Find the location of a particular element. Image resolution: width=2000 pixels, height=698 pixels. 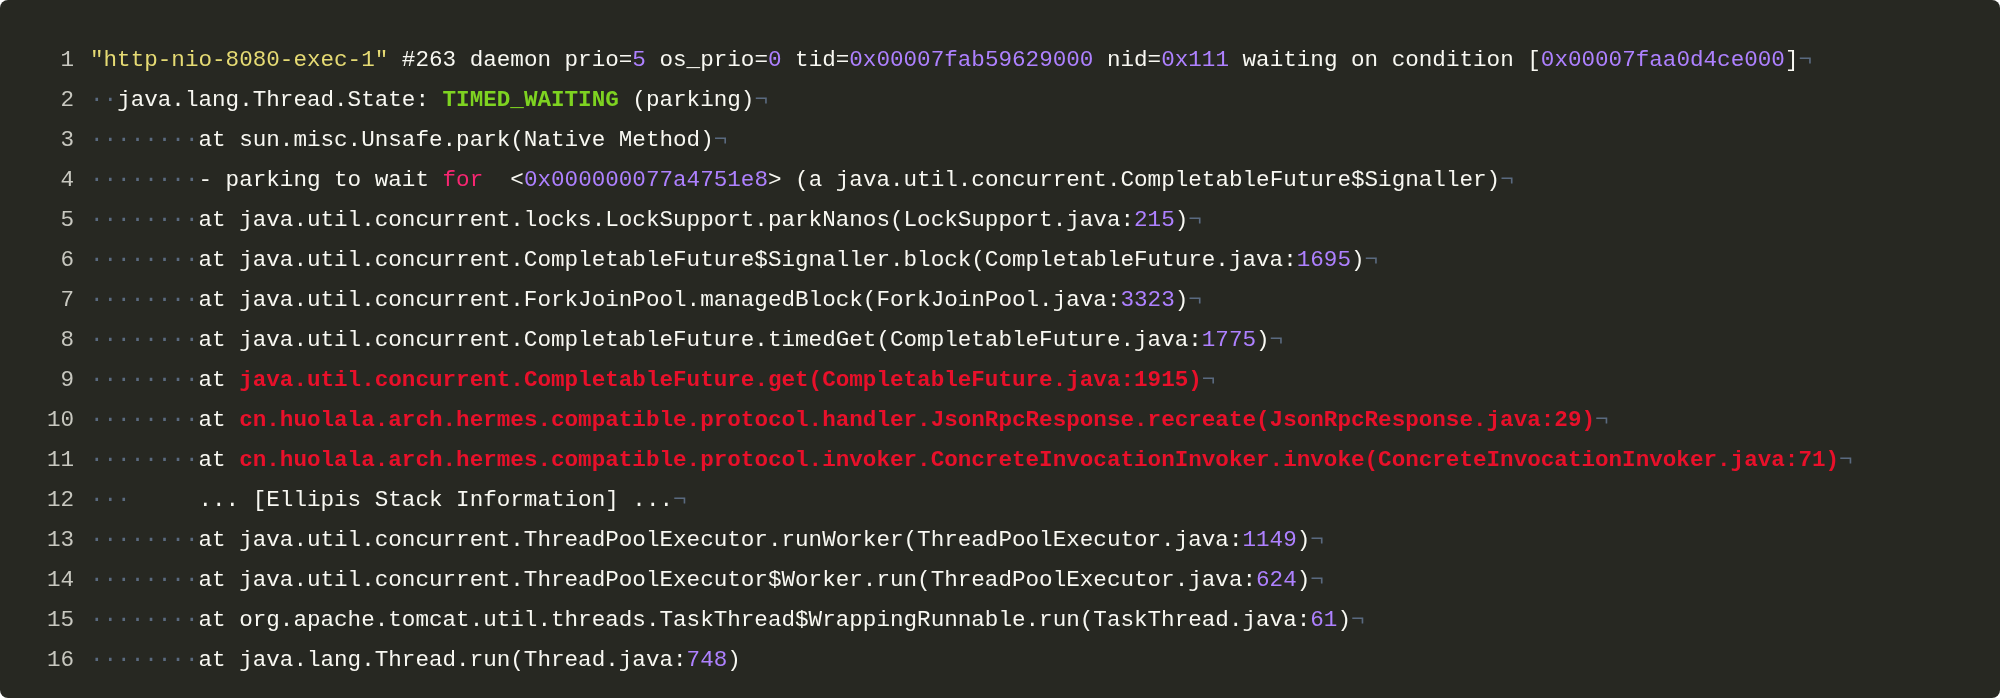

line-number: 8 is located at coordinates (67, 340).